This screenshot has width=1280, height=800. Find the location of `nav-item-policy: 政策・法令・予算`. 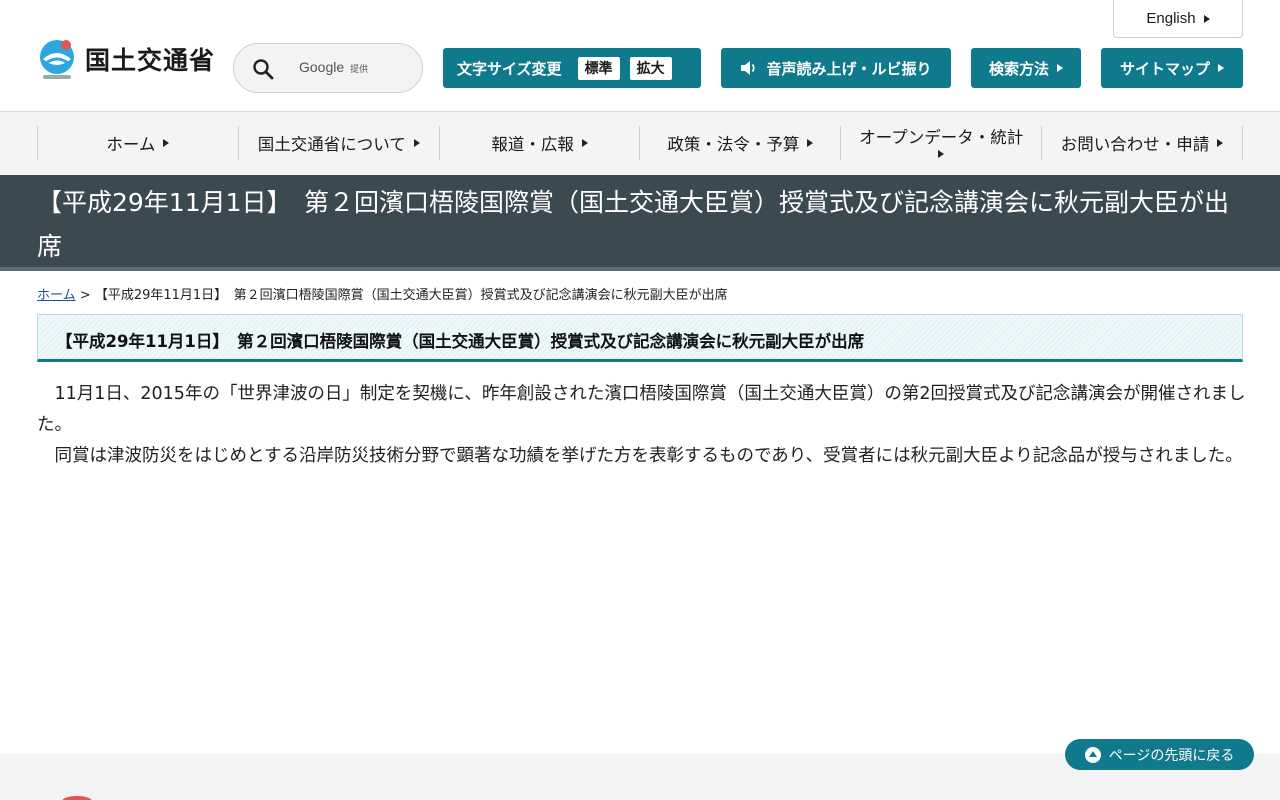

nav-item-policy: 政策・法令・予算 is located at coordinates (741, 143).